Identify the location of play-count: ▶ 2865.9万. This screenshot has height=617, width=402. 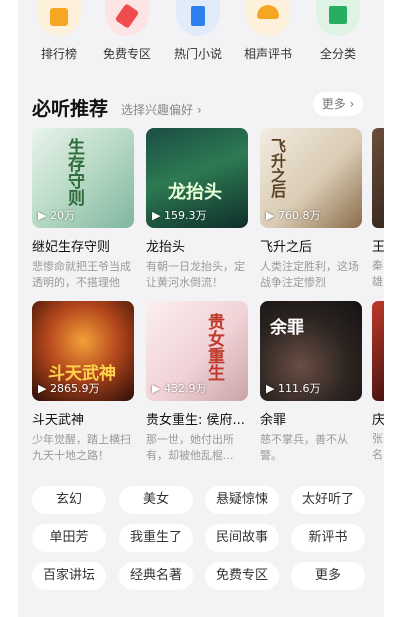
(69, 388).